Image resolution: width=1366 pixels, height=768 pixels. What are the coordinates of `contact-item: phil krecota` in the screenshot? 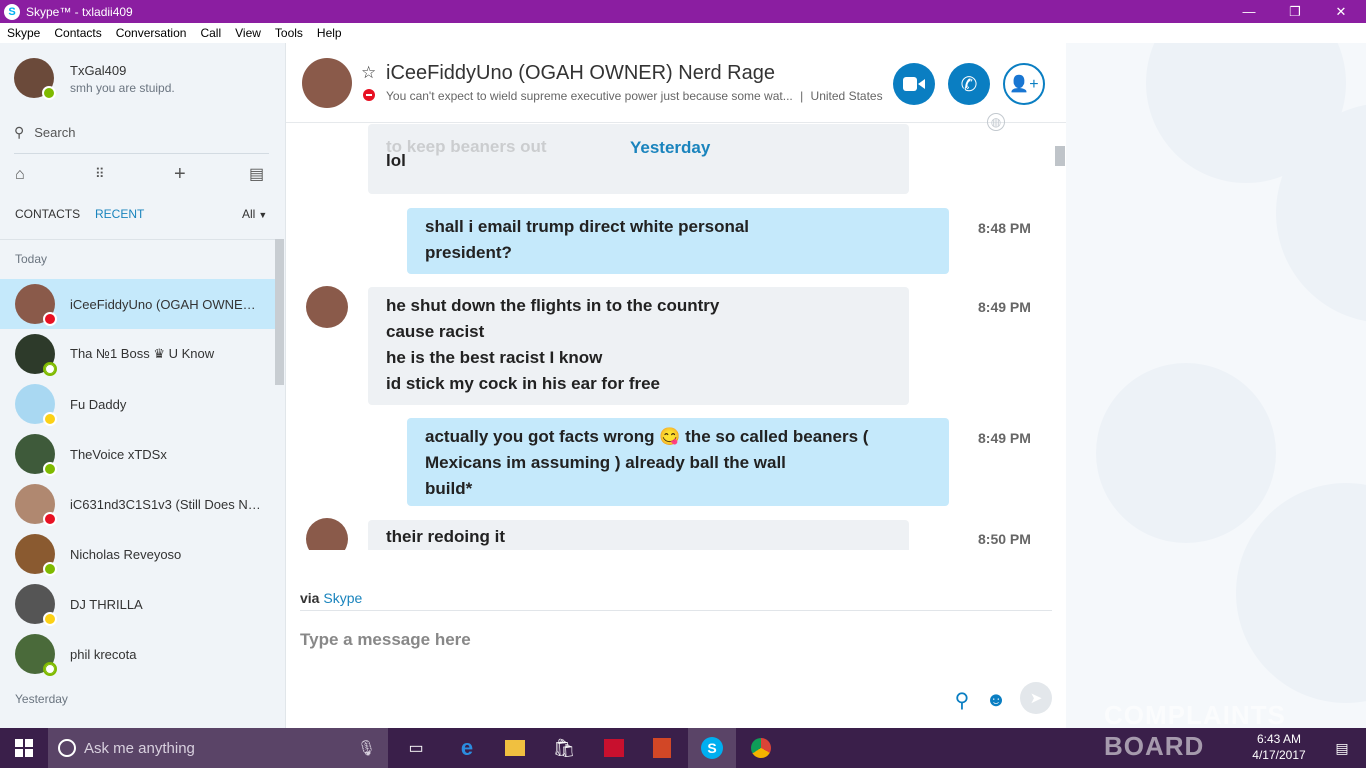 It's located at (137, 654).